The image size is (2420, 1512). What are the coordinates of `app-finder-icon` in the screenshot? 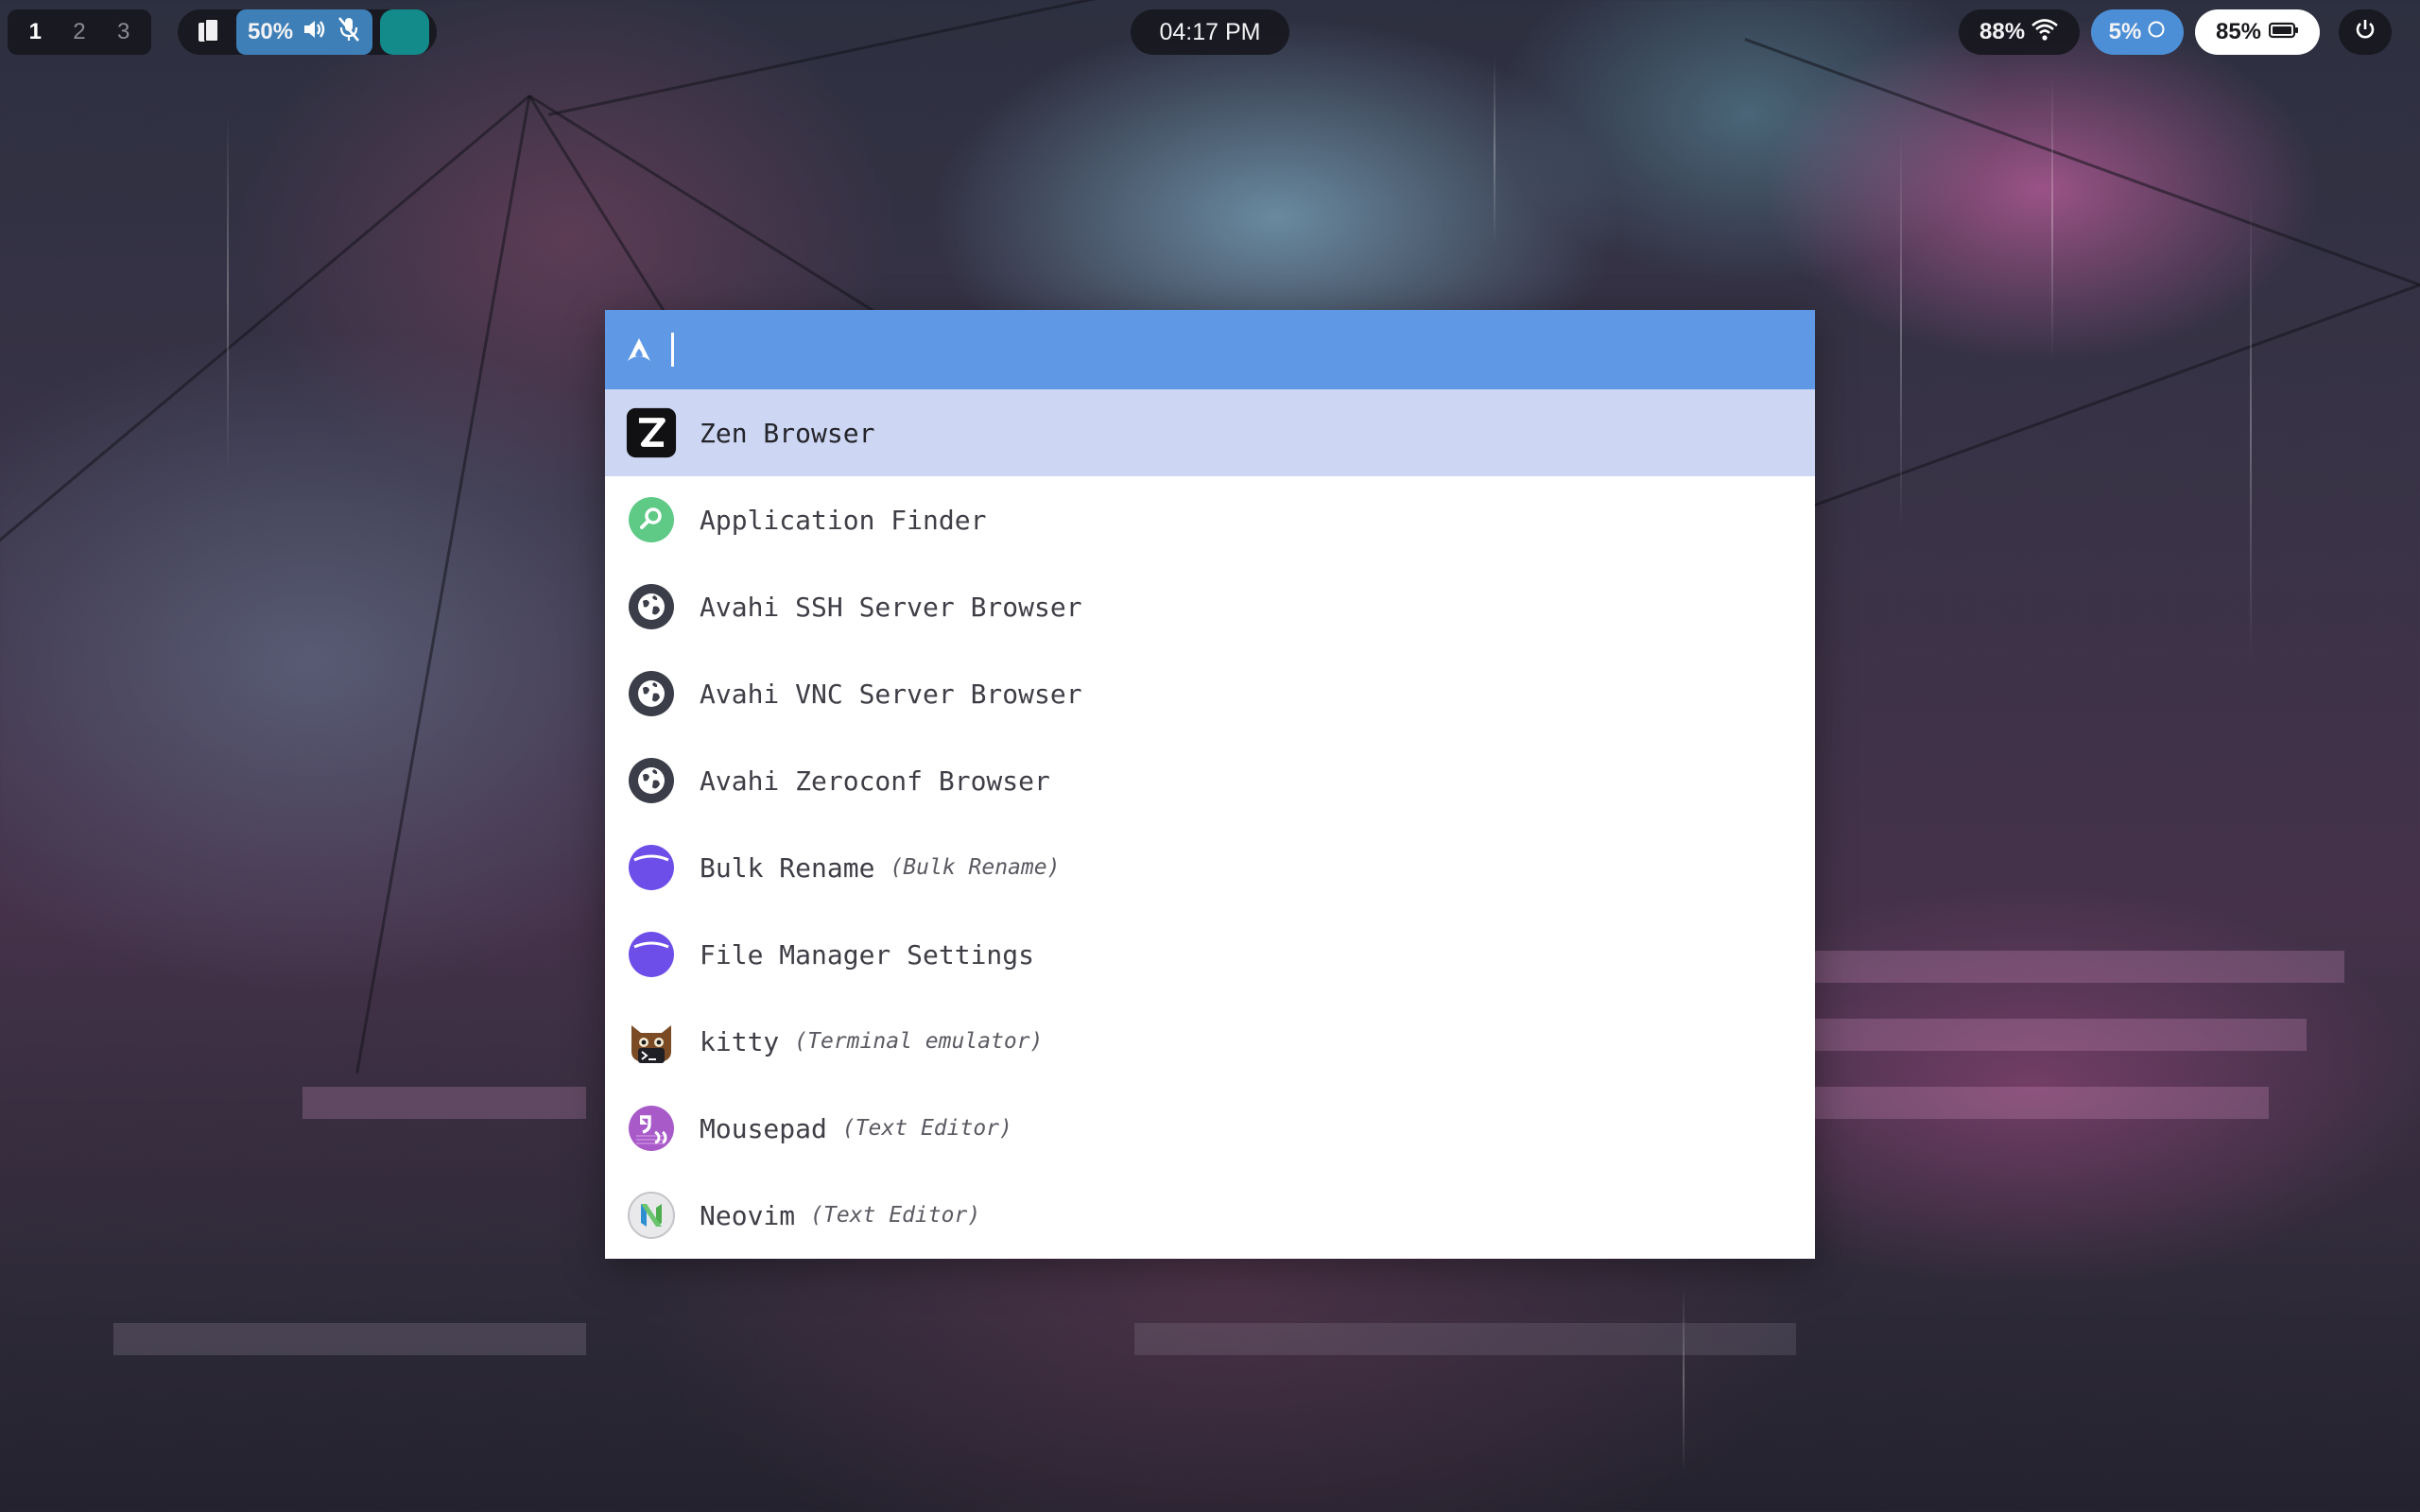 It's located at (651, 519).